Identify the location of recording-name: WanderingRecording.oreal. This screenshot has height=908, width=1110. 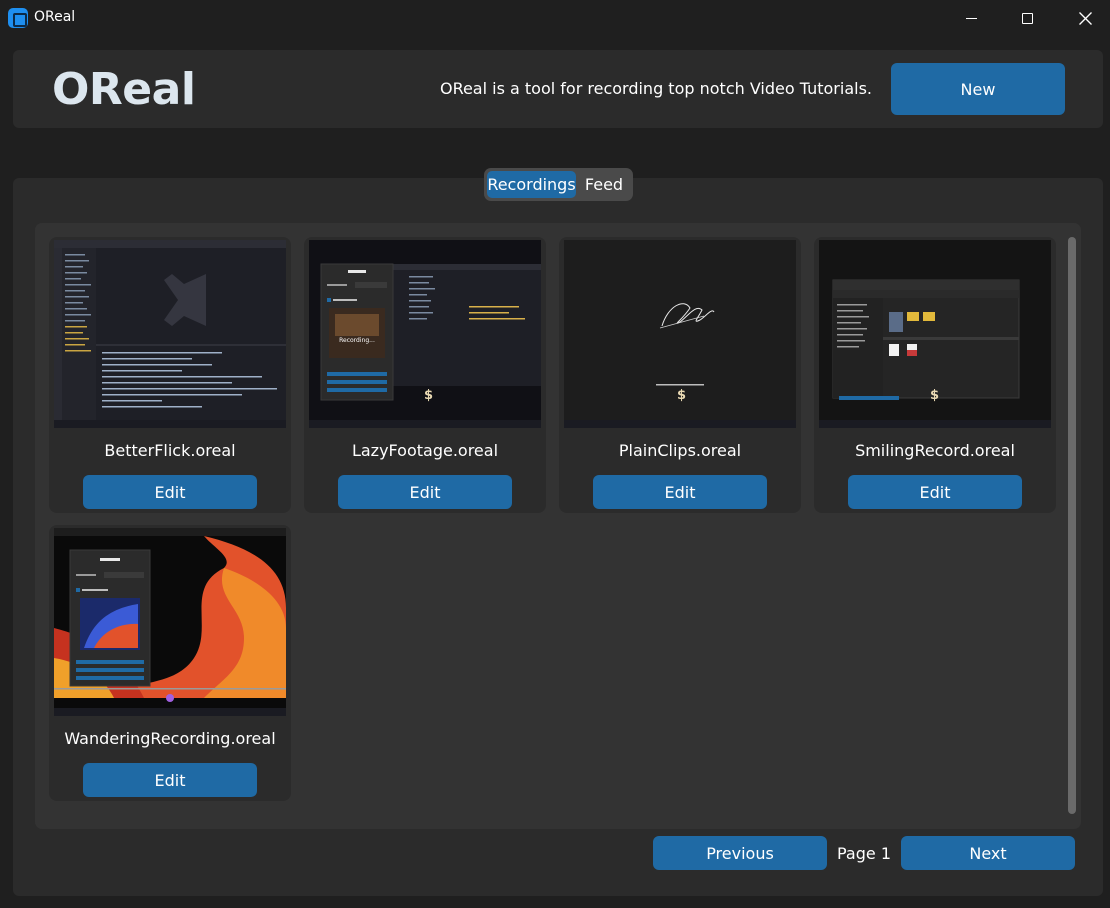
(170, 738).